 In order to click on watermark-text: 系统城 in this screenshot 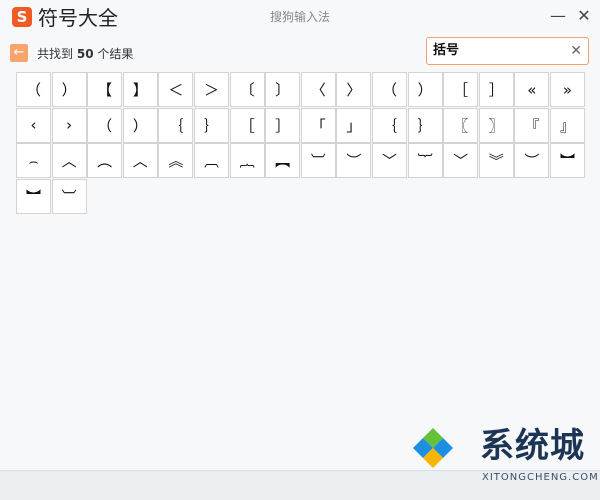, I will do `click(532, 446)`.